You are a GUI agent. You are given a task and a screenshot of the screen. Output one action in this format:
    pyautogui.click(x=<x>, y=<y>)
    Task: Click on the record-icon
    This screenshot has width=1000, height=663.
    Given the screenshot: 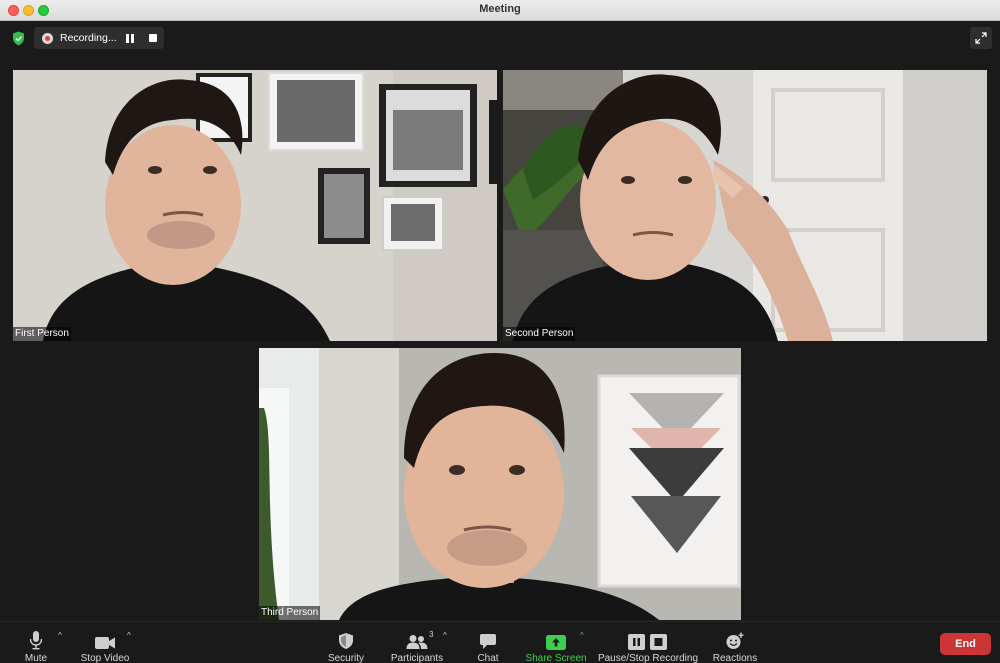 What is the action you would take?
    pyautogui.click(x=47, y=38)
    